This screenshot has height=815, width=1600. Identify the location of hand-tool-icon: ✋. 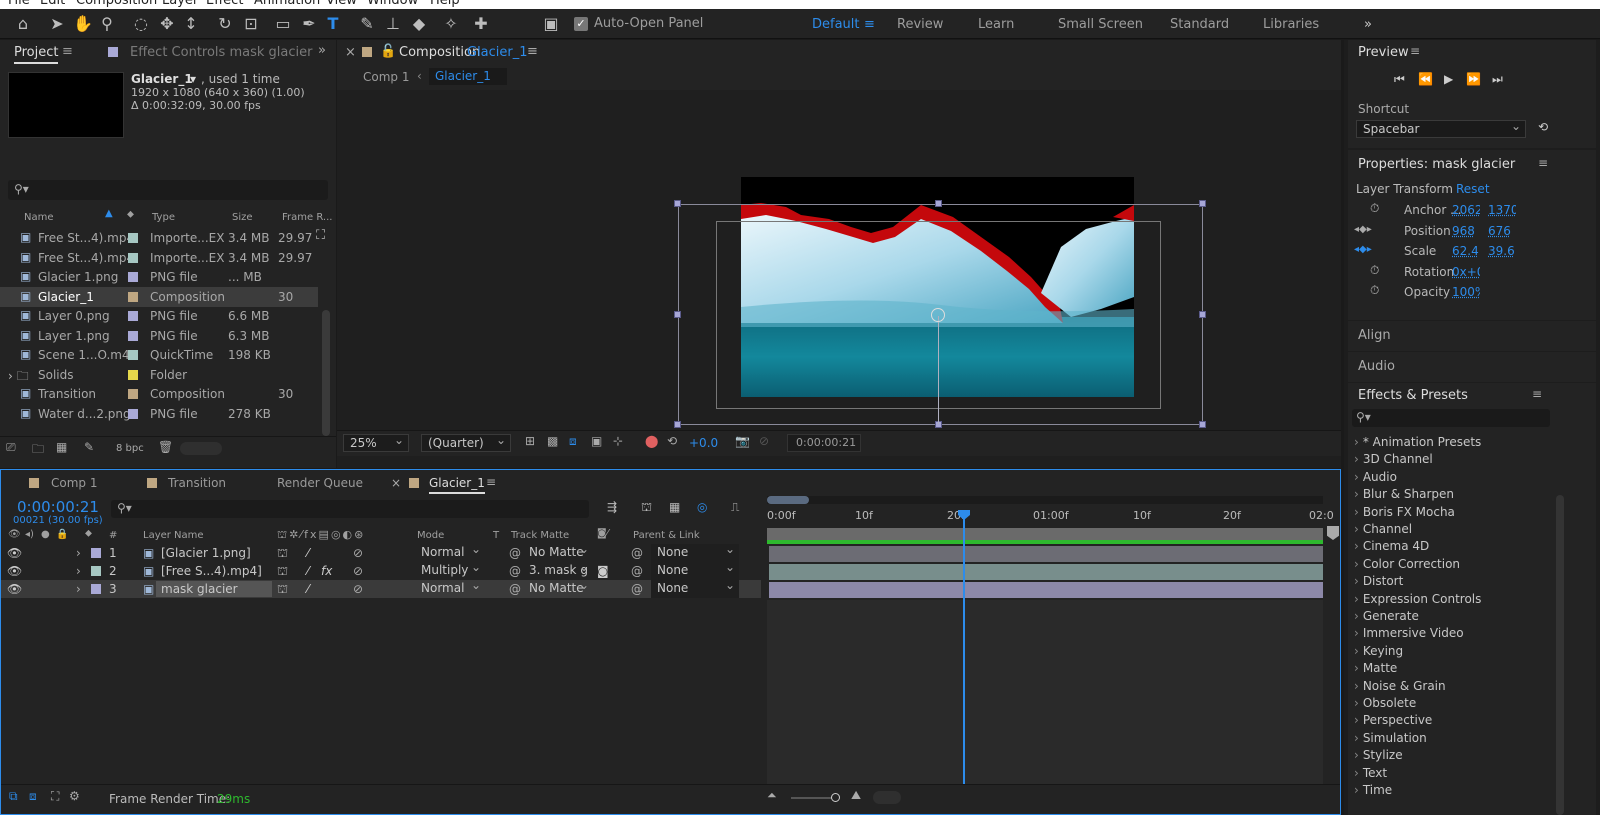
(83, 24).